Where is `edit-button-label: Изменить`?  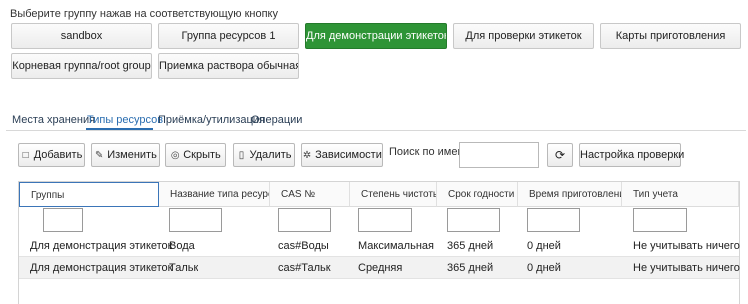
edit-button-label: Изменить is located at coordinates (132, 155).